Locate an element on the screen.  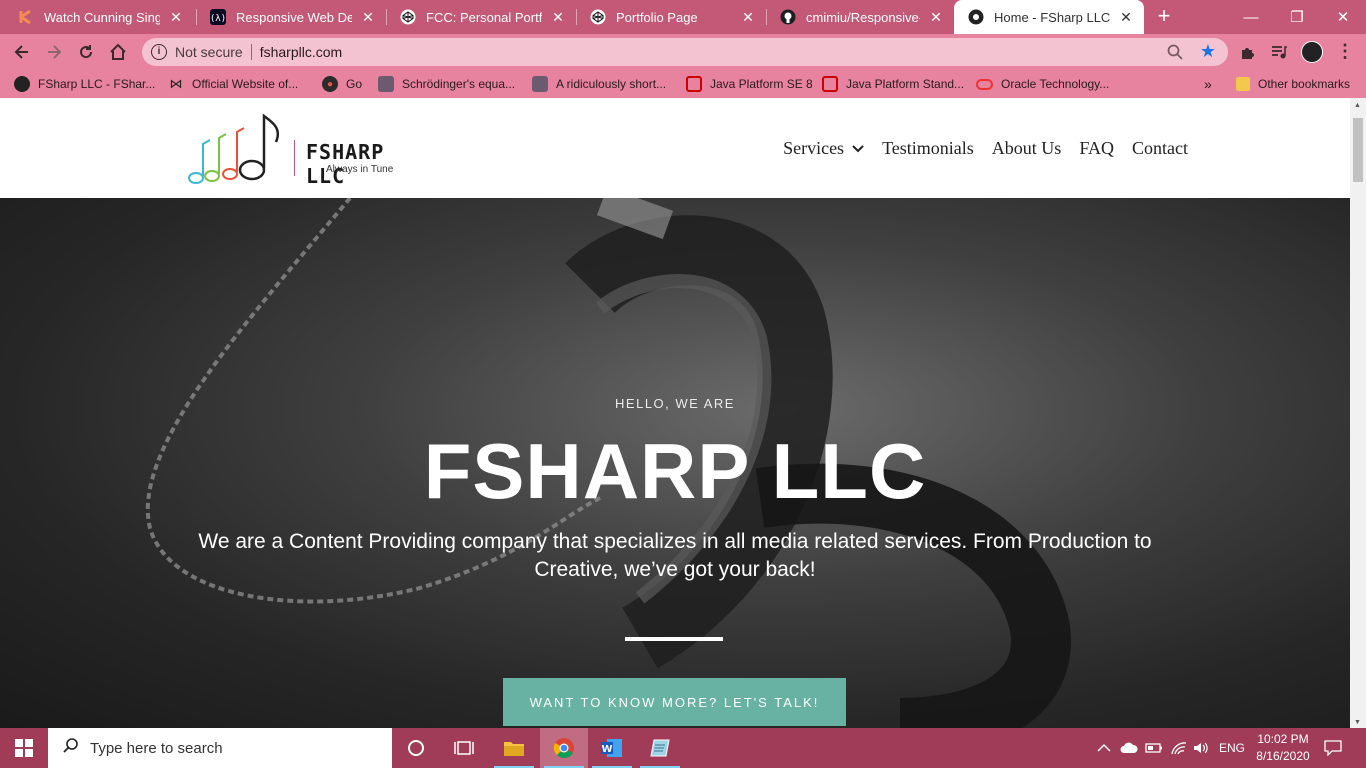
nav-label: FAQ is located at coordinates (1096, 148).